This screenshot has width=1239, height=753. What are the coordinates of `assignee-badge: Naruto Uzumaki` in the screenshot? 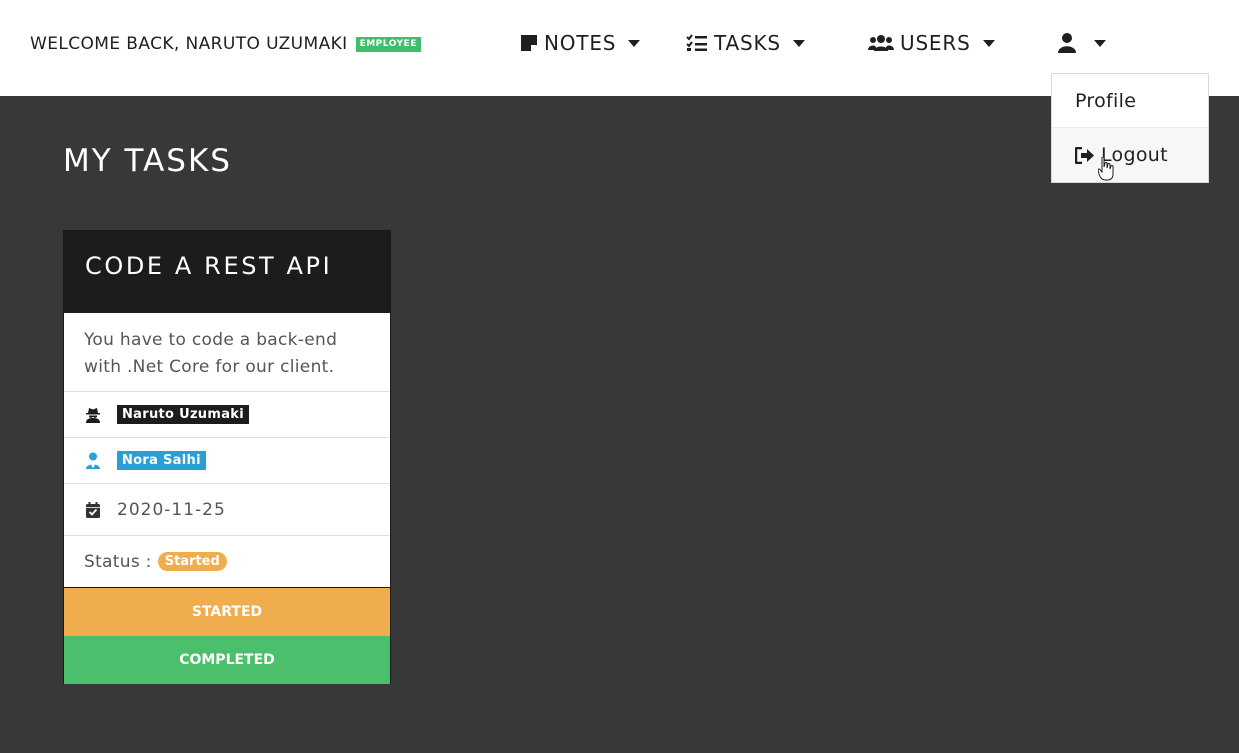 It's located at (183, 414).